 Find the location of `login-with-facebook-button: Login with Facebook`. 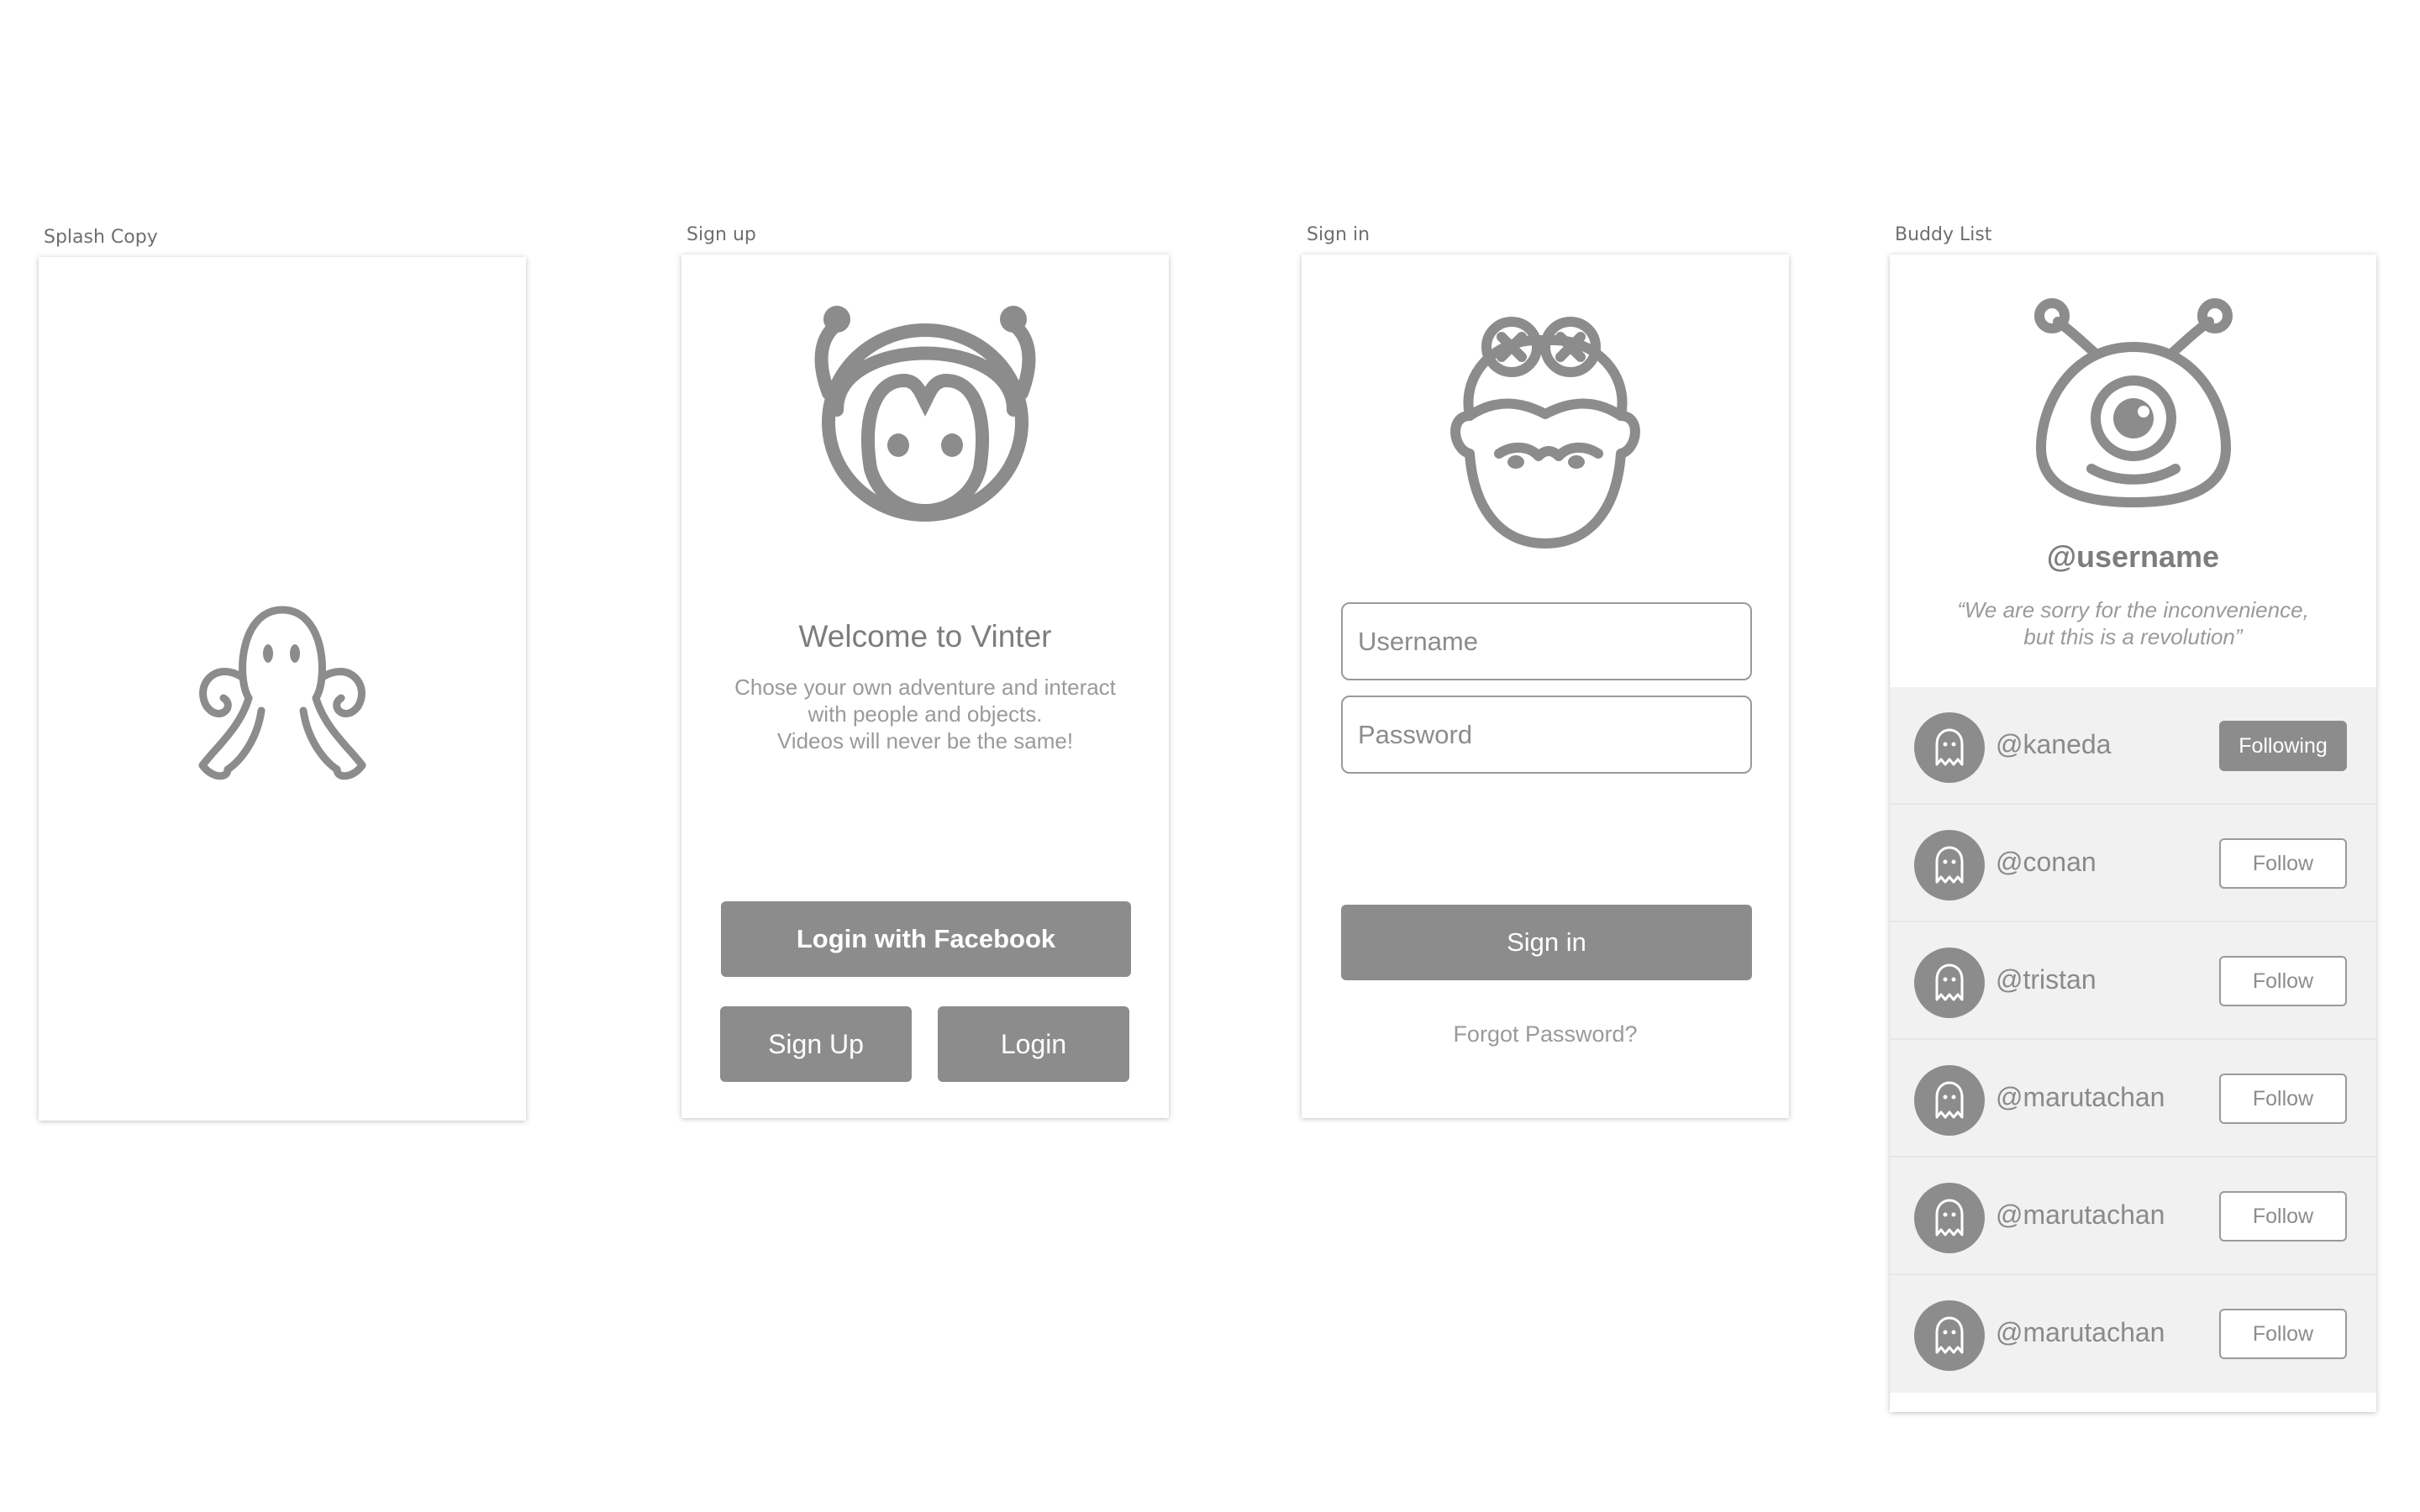

login-with-facebook-button: Login with Facebook is located at coordinates (926, 939).